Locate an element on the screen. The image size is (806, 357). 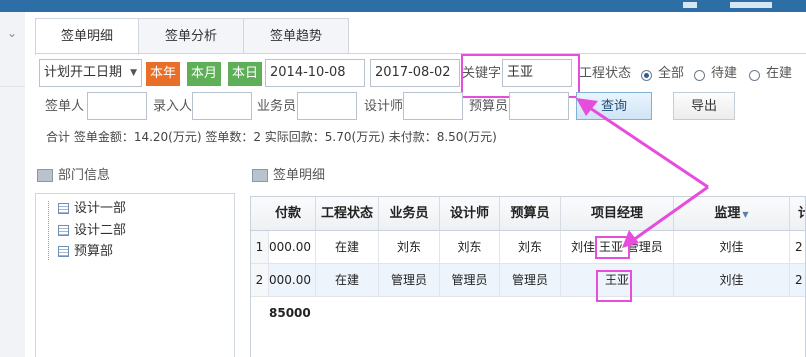
arrow-to-keyword is located at coordinates (644, 144).